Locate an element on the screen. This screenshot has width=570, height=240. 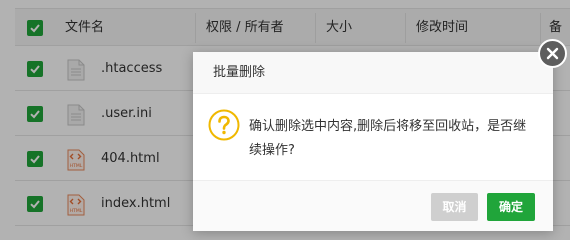
dialog-title: 批量删除 is located at coordinates (239, 72).